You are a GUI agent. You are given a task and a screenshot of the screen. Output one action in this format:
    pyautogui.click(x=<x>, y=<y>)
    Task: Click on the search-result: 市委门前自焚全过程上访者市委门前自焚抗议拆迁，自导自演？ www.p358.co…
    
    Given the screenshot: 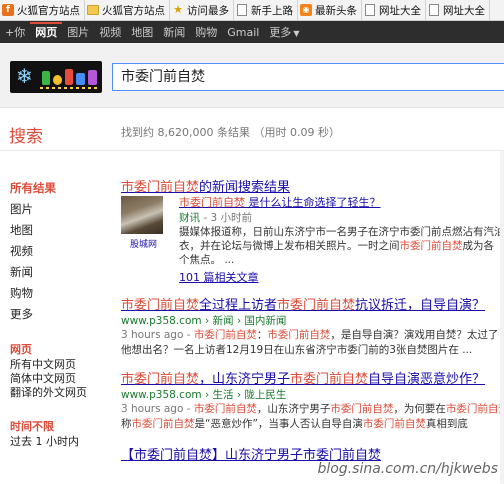 What is the action you would take?
    pyautogui.click(x=312, y=326)
    